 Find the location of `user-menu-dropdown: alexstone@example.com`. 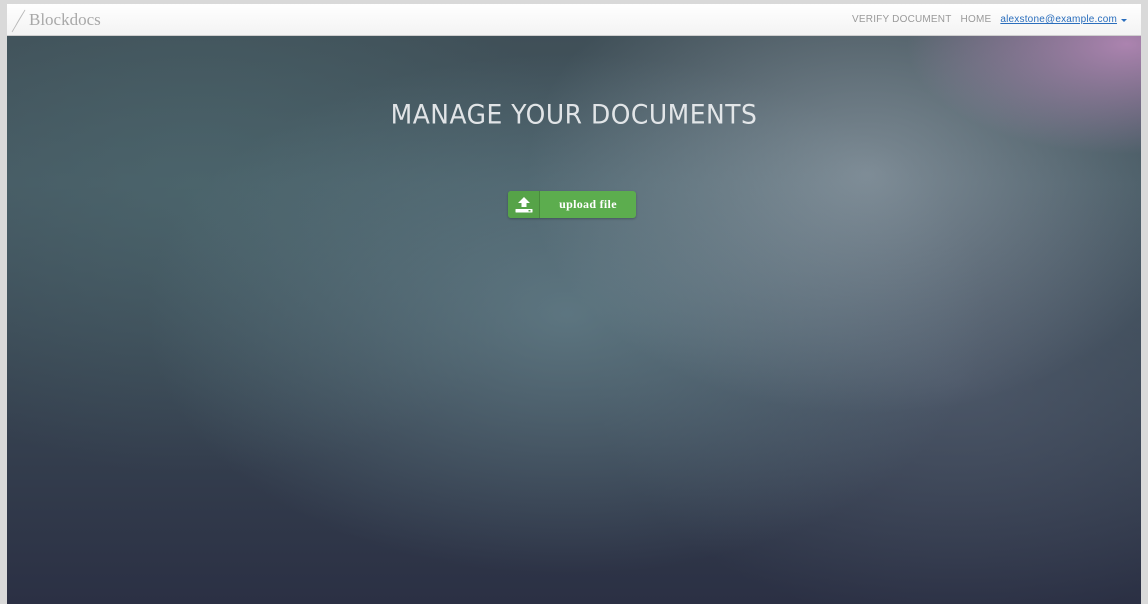

user-menu-dropdown: alexstone@example.com is located at coordinates (1063, 19).